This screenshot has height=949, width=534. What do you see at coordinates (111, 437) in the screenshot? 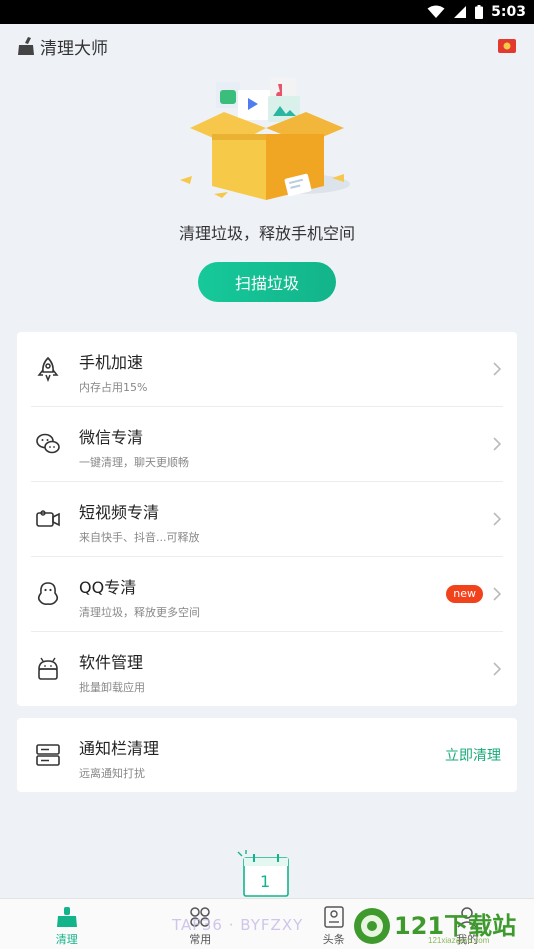
I see `feature-title: 微信专清` at bounding box center [111, 437].